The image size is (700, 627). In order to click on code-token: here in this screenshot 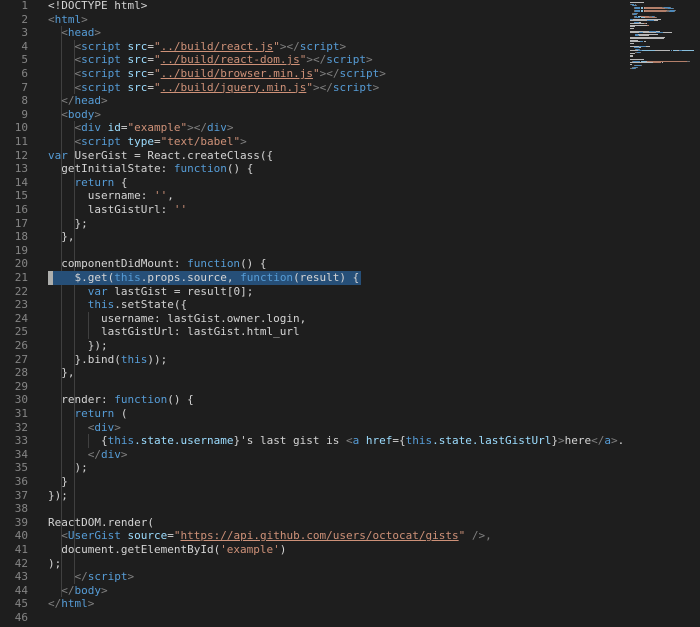, I will do `click(578, 441)`.